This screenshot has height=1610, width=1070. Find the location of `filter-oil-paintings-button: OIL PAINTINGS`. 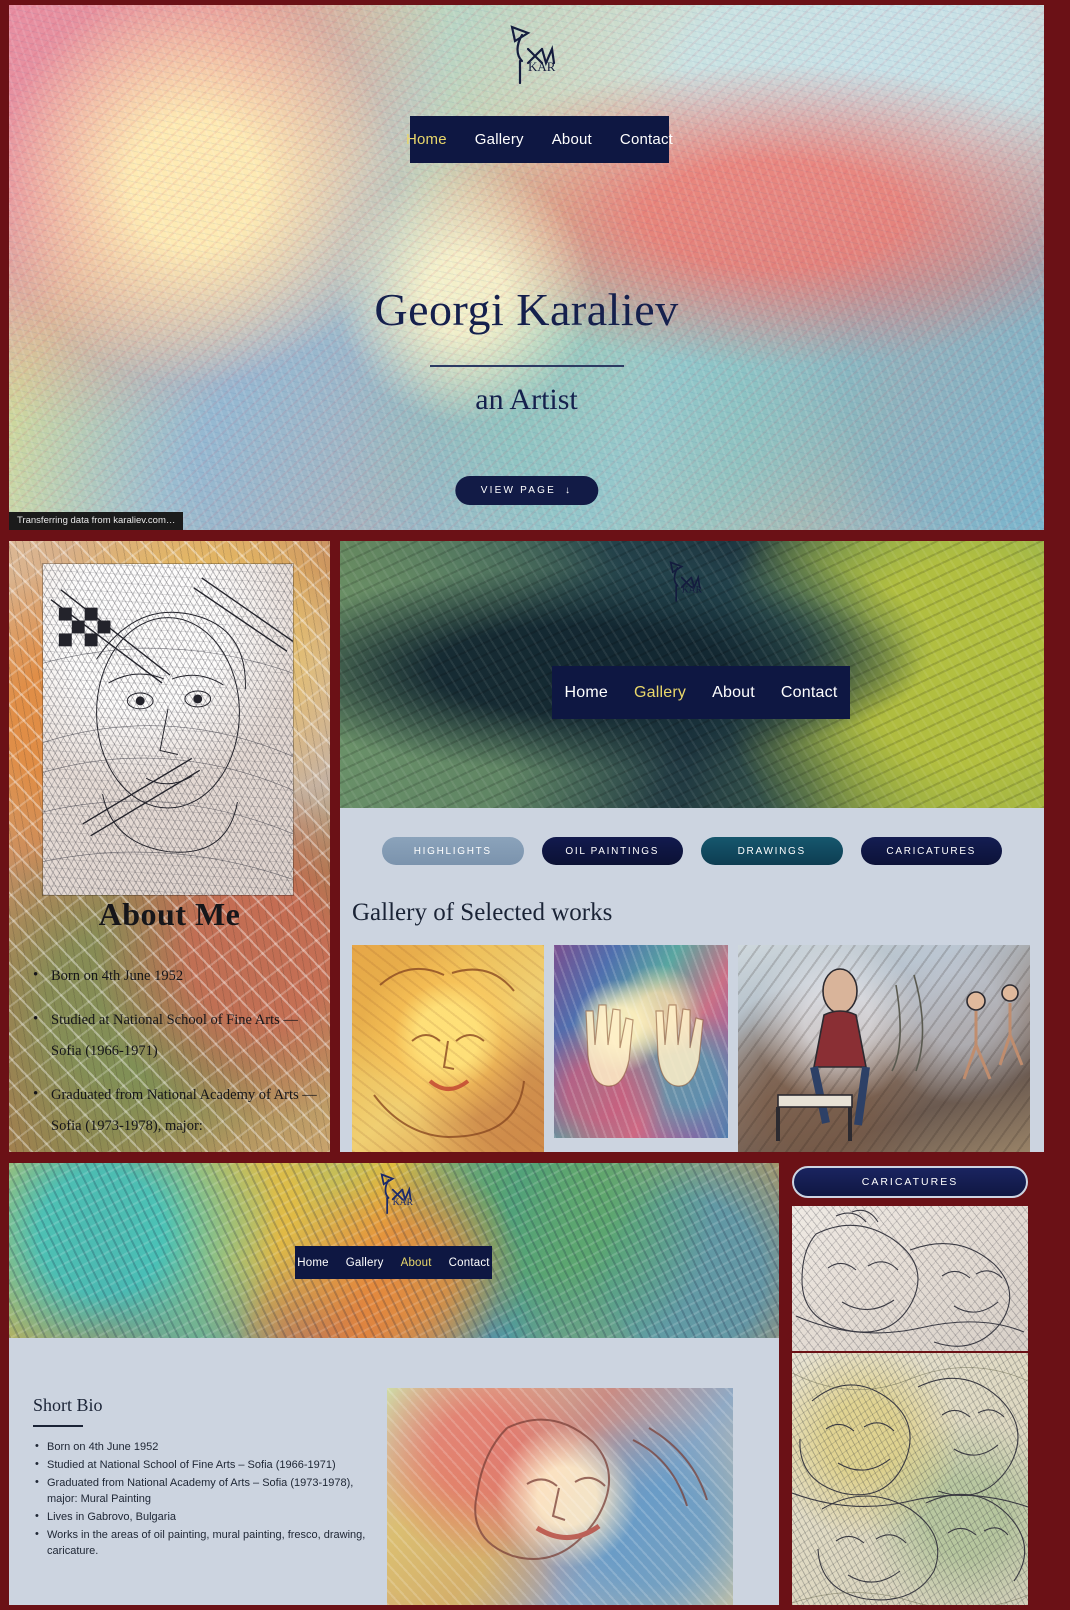

filter-oil-paintings-button: OIL PAINTINGS is located at coordinates (612, 851).